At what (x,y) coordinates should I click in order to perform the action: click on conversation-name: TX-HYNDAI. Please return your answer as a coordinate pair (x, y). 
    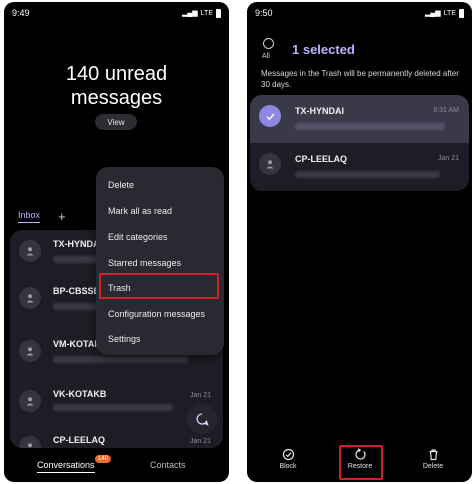
    Looking at the image, I should click on (77, 244).